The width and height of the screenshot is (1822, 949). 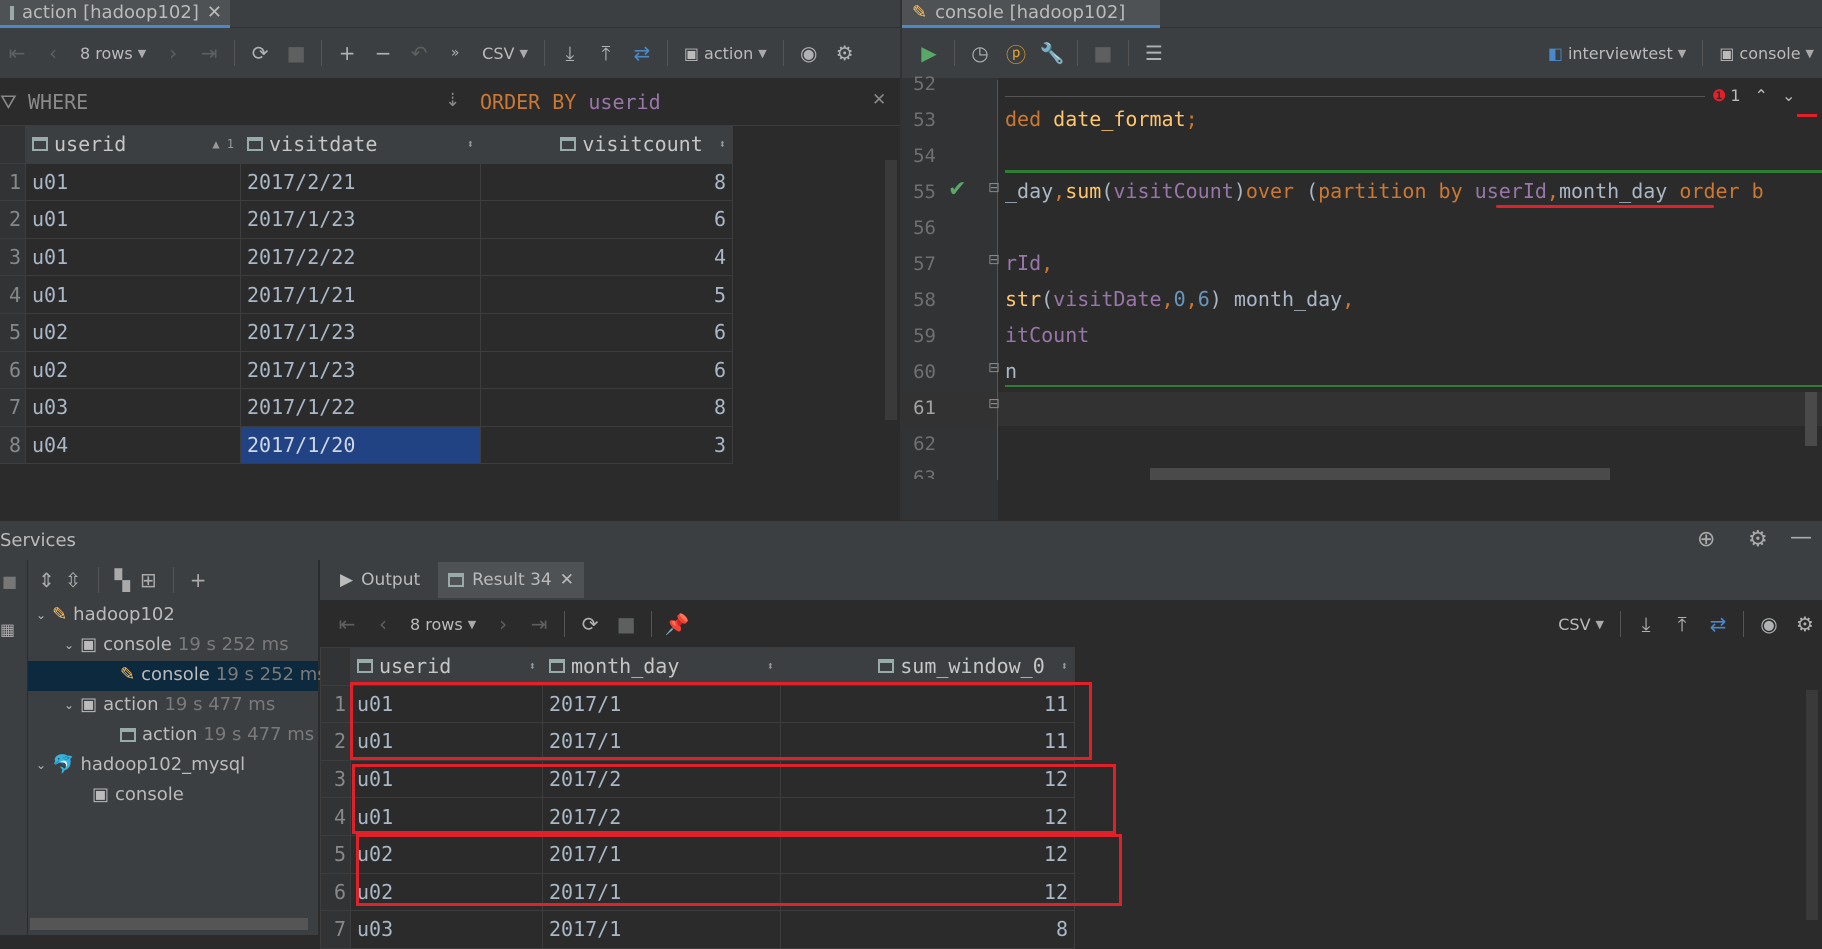 What do you see at coordinates (360, 294) in the screenshot?
I see `cell-visitdate: 2017/1/21` at bounding box center [360, 294].